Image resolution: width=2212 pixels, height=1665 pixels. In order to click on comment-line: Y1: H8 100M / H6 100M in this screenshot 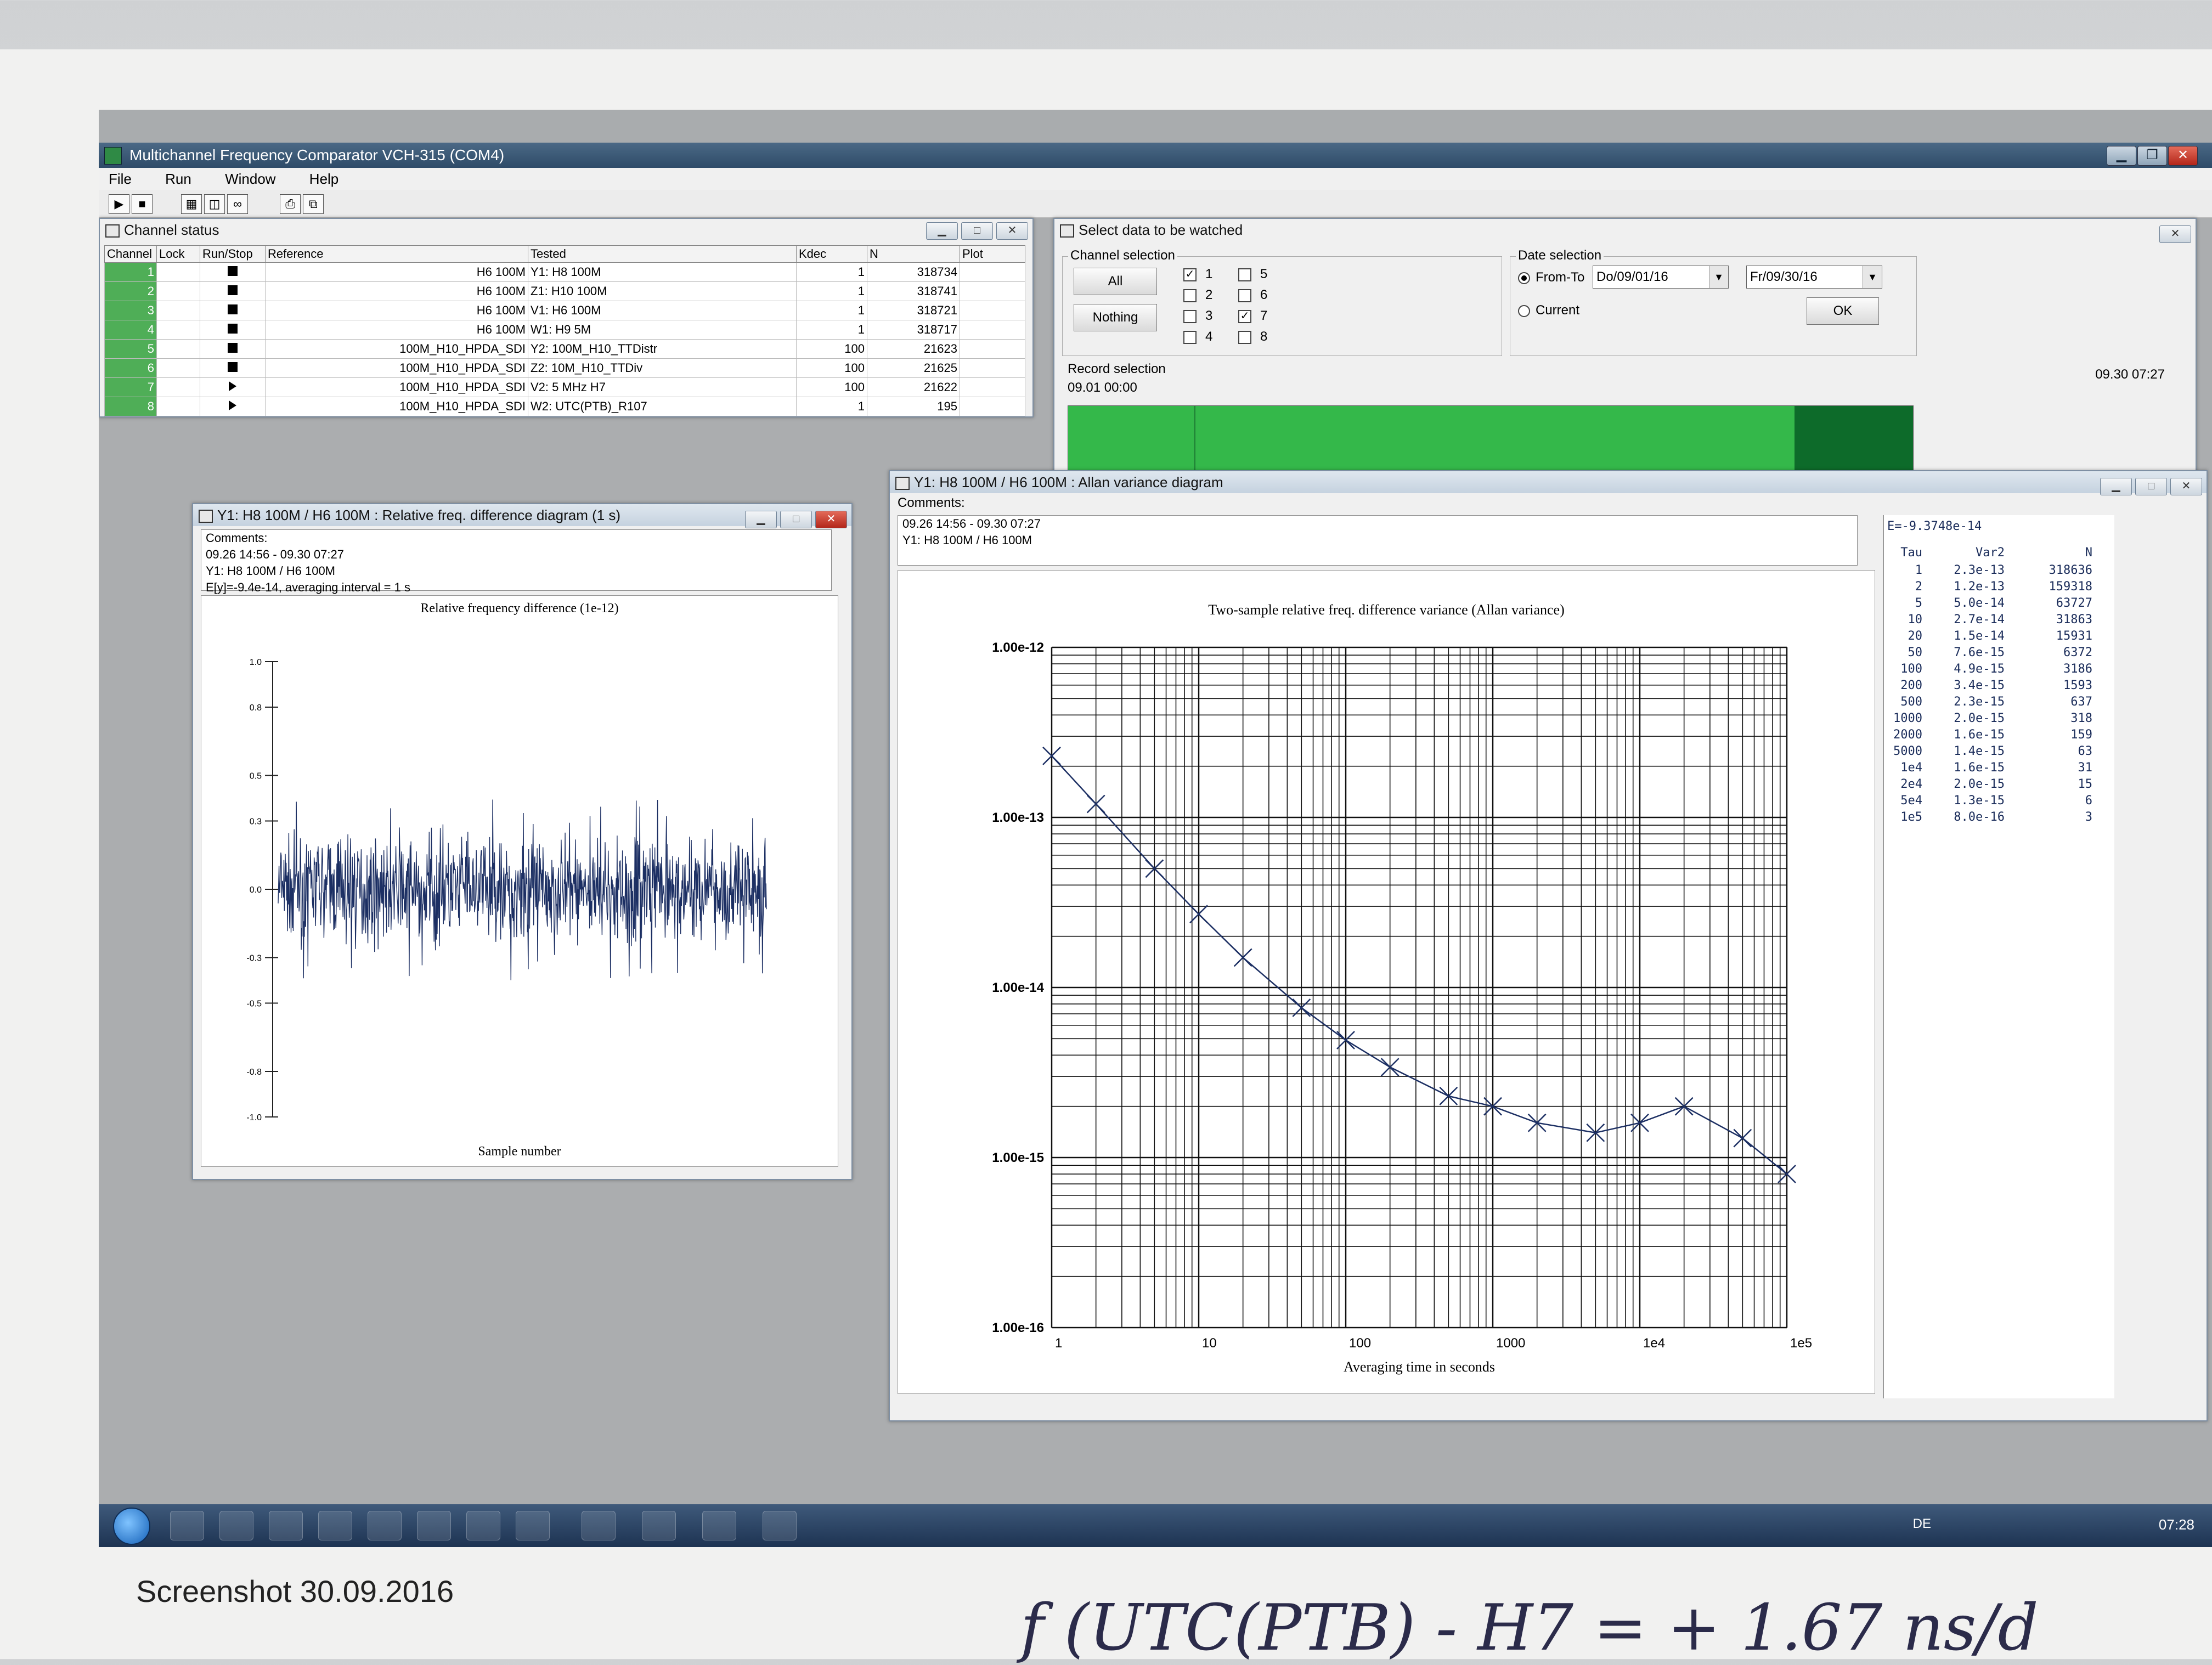, I will do `click(967, 540)`.